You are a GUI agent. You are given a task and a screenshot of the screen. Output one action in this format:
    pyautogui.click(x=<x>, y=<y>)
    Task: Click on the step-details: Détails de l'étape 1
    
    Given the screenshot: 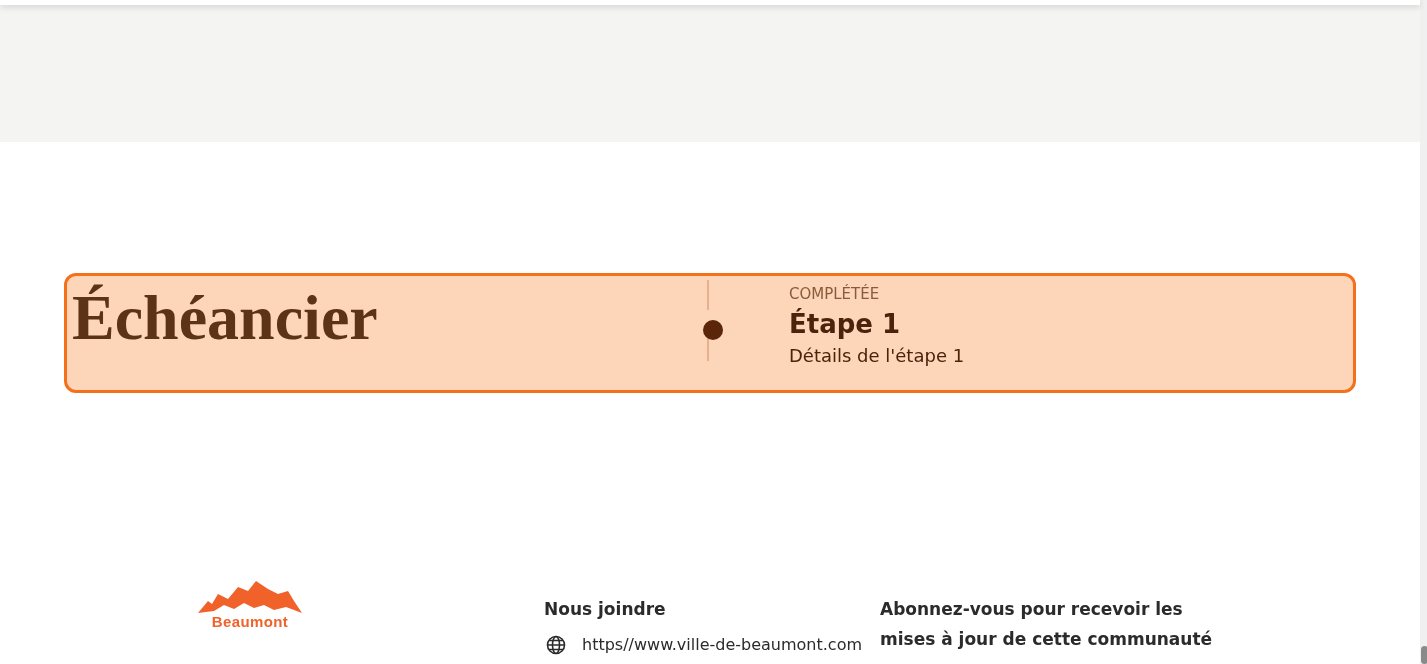 What is the action you would take?
    pyautogui.click(x=877, y=356)
    